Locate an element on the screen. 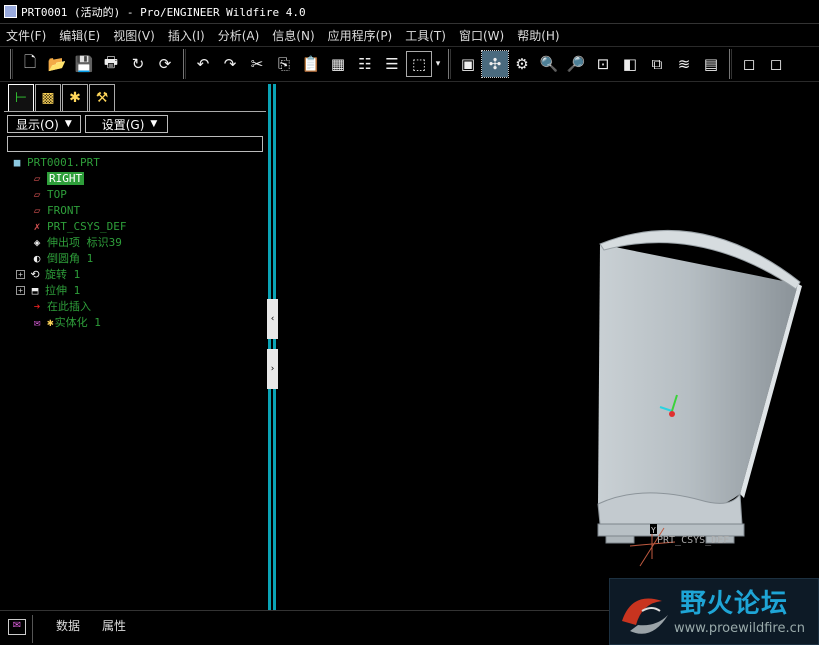 This screenshot has width=819, height=645. insert-here-icon: ➔ is located at coordinates (37, 306).